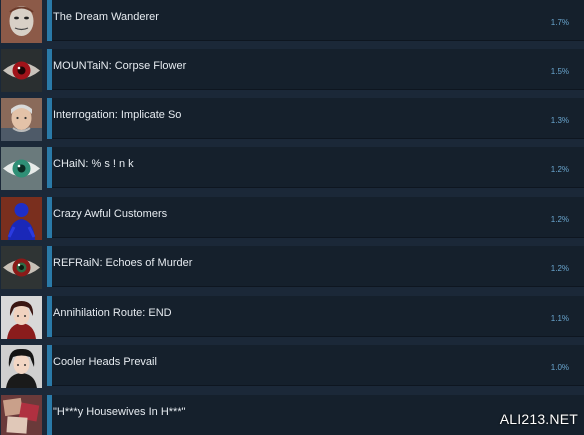 Image resolution: width=584 pixels, height=435 pixels. What do you see at coordinates (21, 218) in the screenshot?
I see `blue-figure-icon` at bounding box center [21, 218].